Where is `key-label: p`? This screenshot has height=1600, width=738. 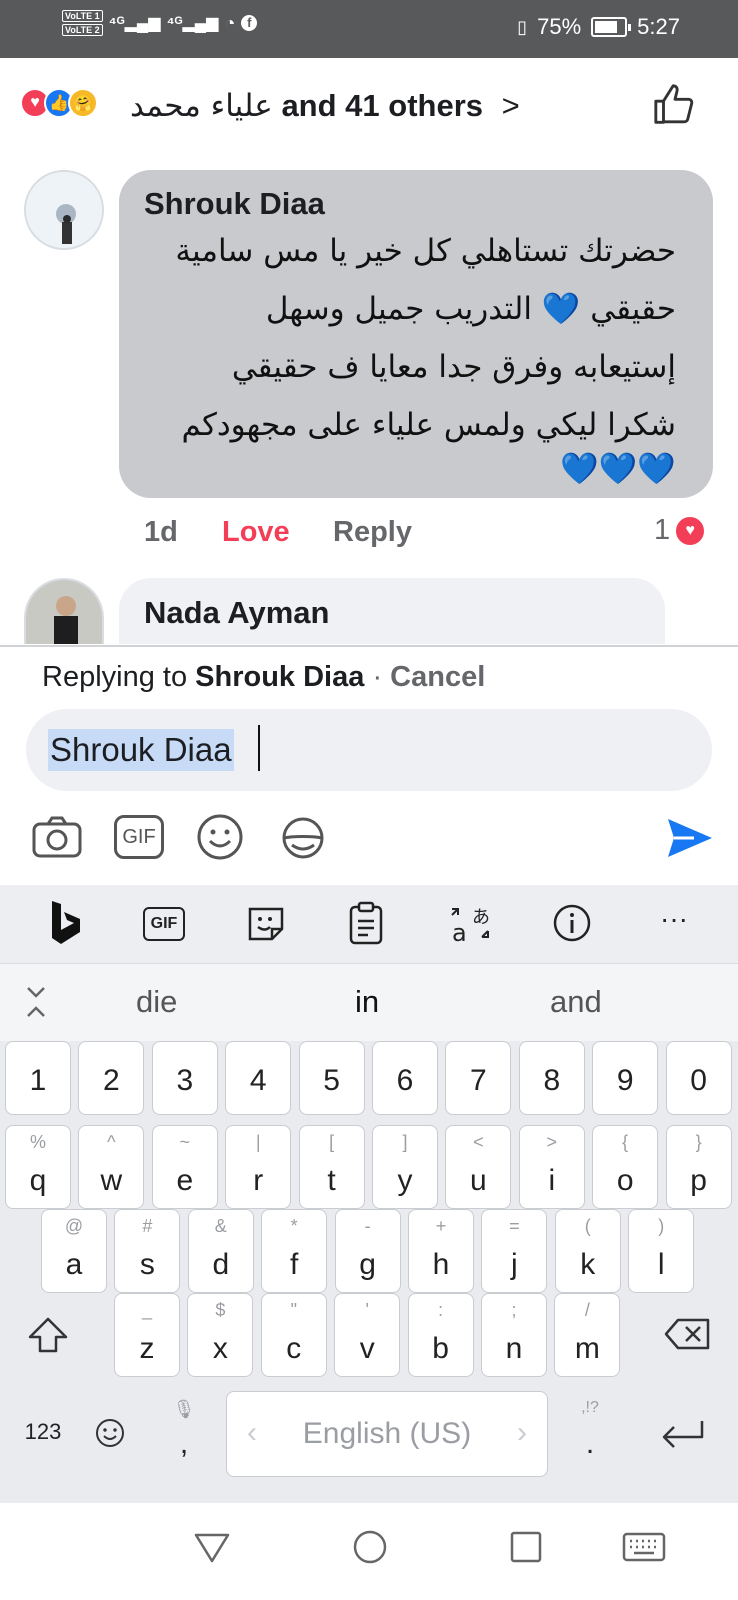 key-label: p is located at coordinates (698, 1180).